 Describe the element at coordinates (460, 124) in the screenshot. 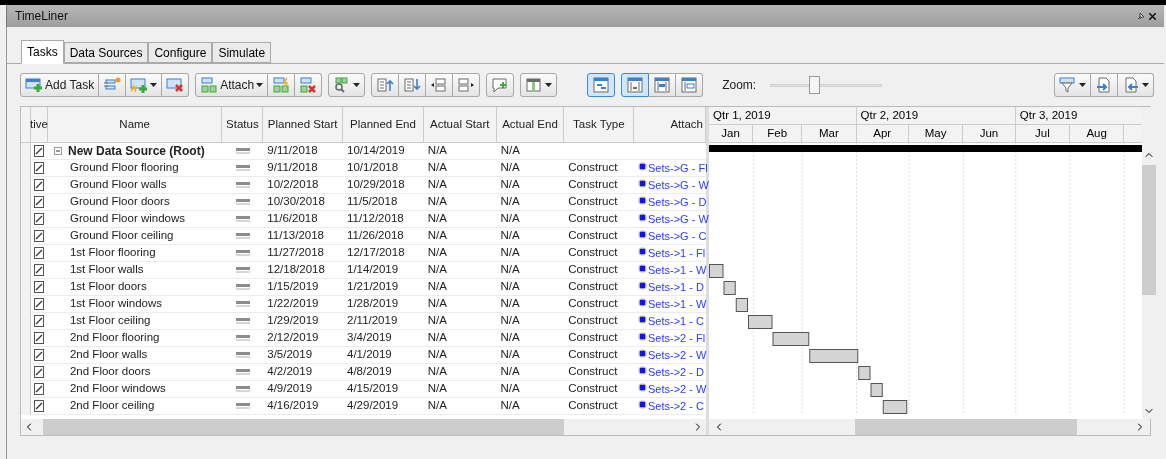

I see `column-header: Actual Start` at that location.